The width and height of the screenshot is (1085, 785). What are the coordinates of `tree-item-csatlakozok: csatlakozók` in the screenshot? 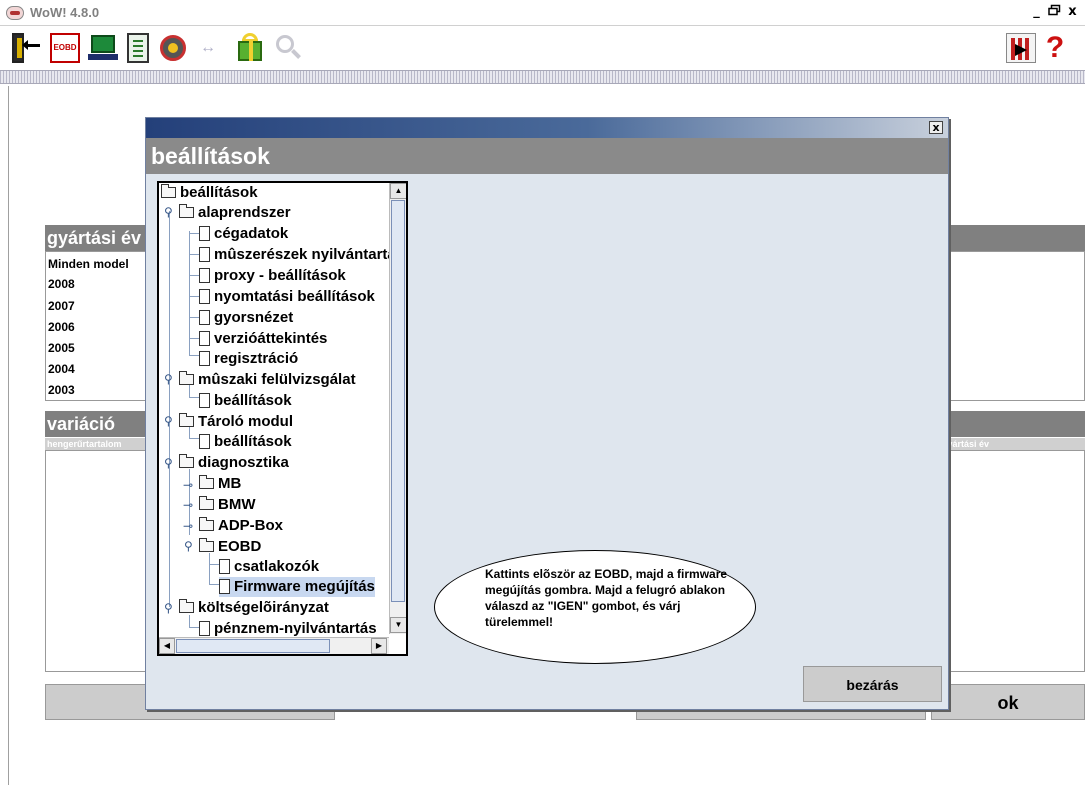 It's located at (269, 567).